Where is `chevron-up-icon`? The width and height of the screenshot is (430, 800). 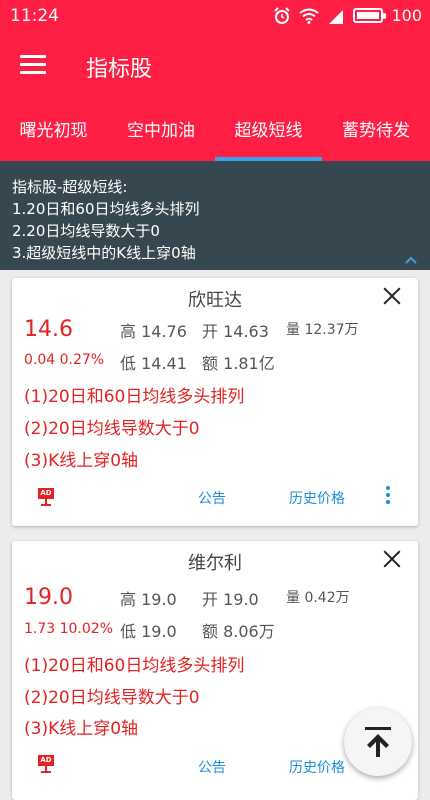
chevron-up-icon is located at coordinates (411, 260).